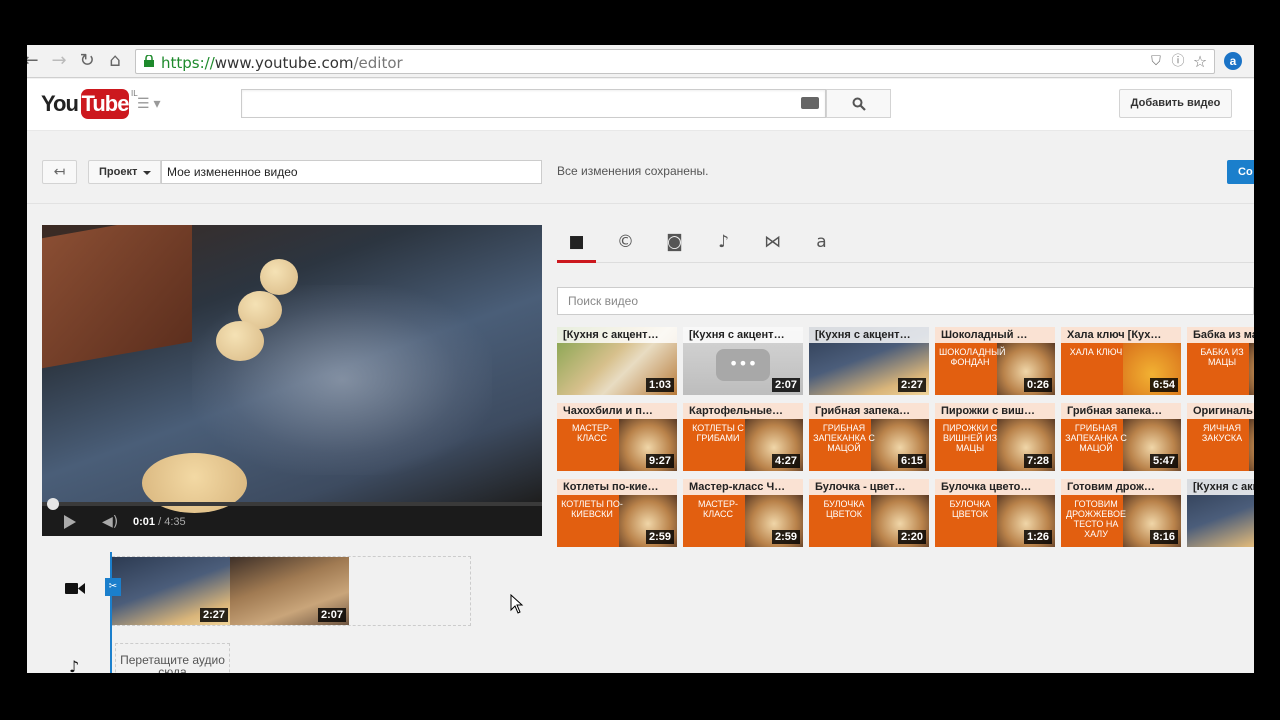 This screenshot has width=1280, height=720. What do you see at coordinates (1096, 519) in the screenshot?
I see `thumbnail-caption: готовим дрожжевое тесто на халу` at bounding box center [1096, 519].